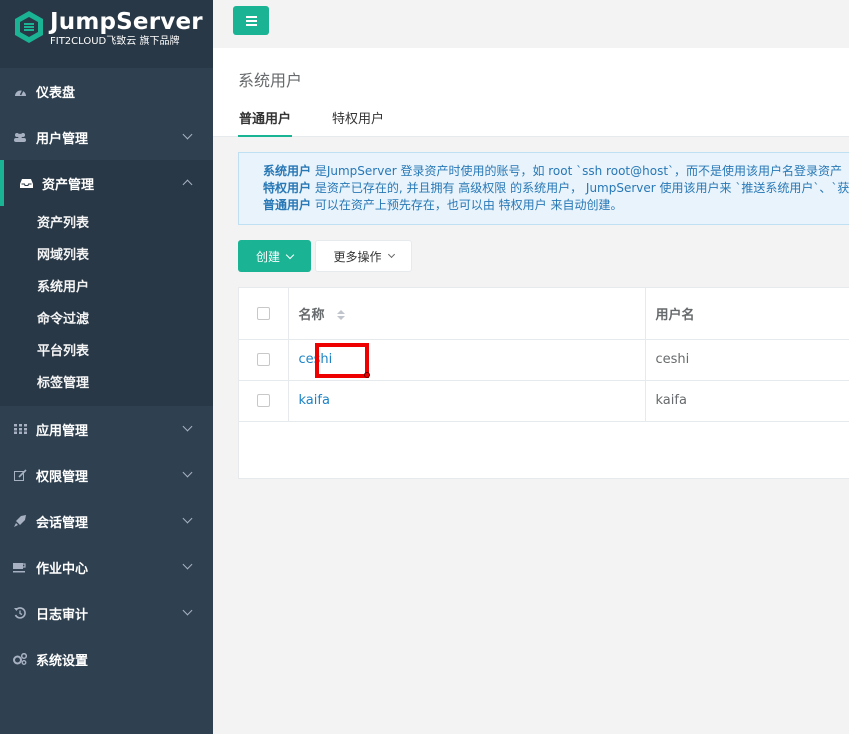  I want to click on sidebar-item-label: 会话管理, so click(62, 523).